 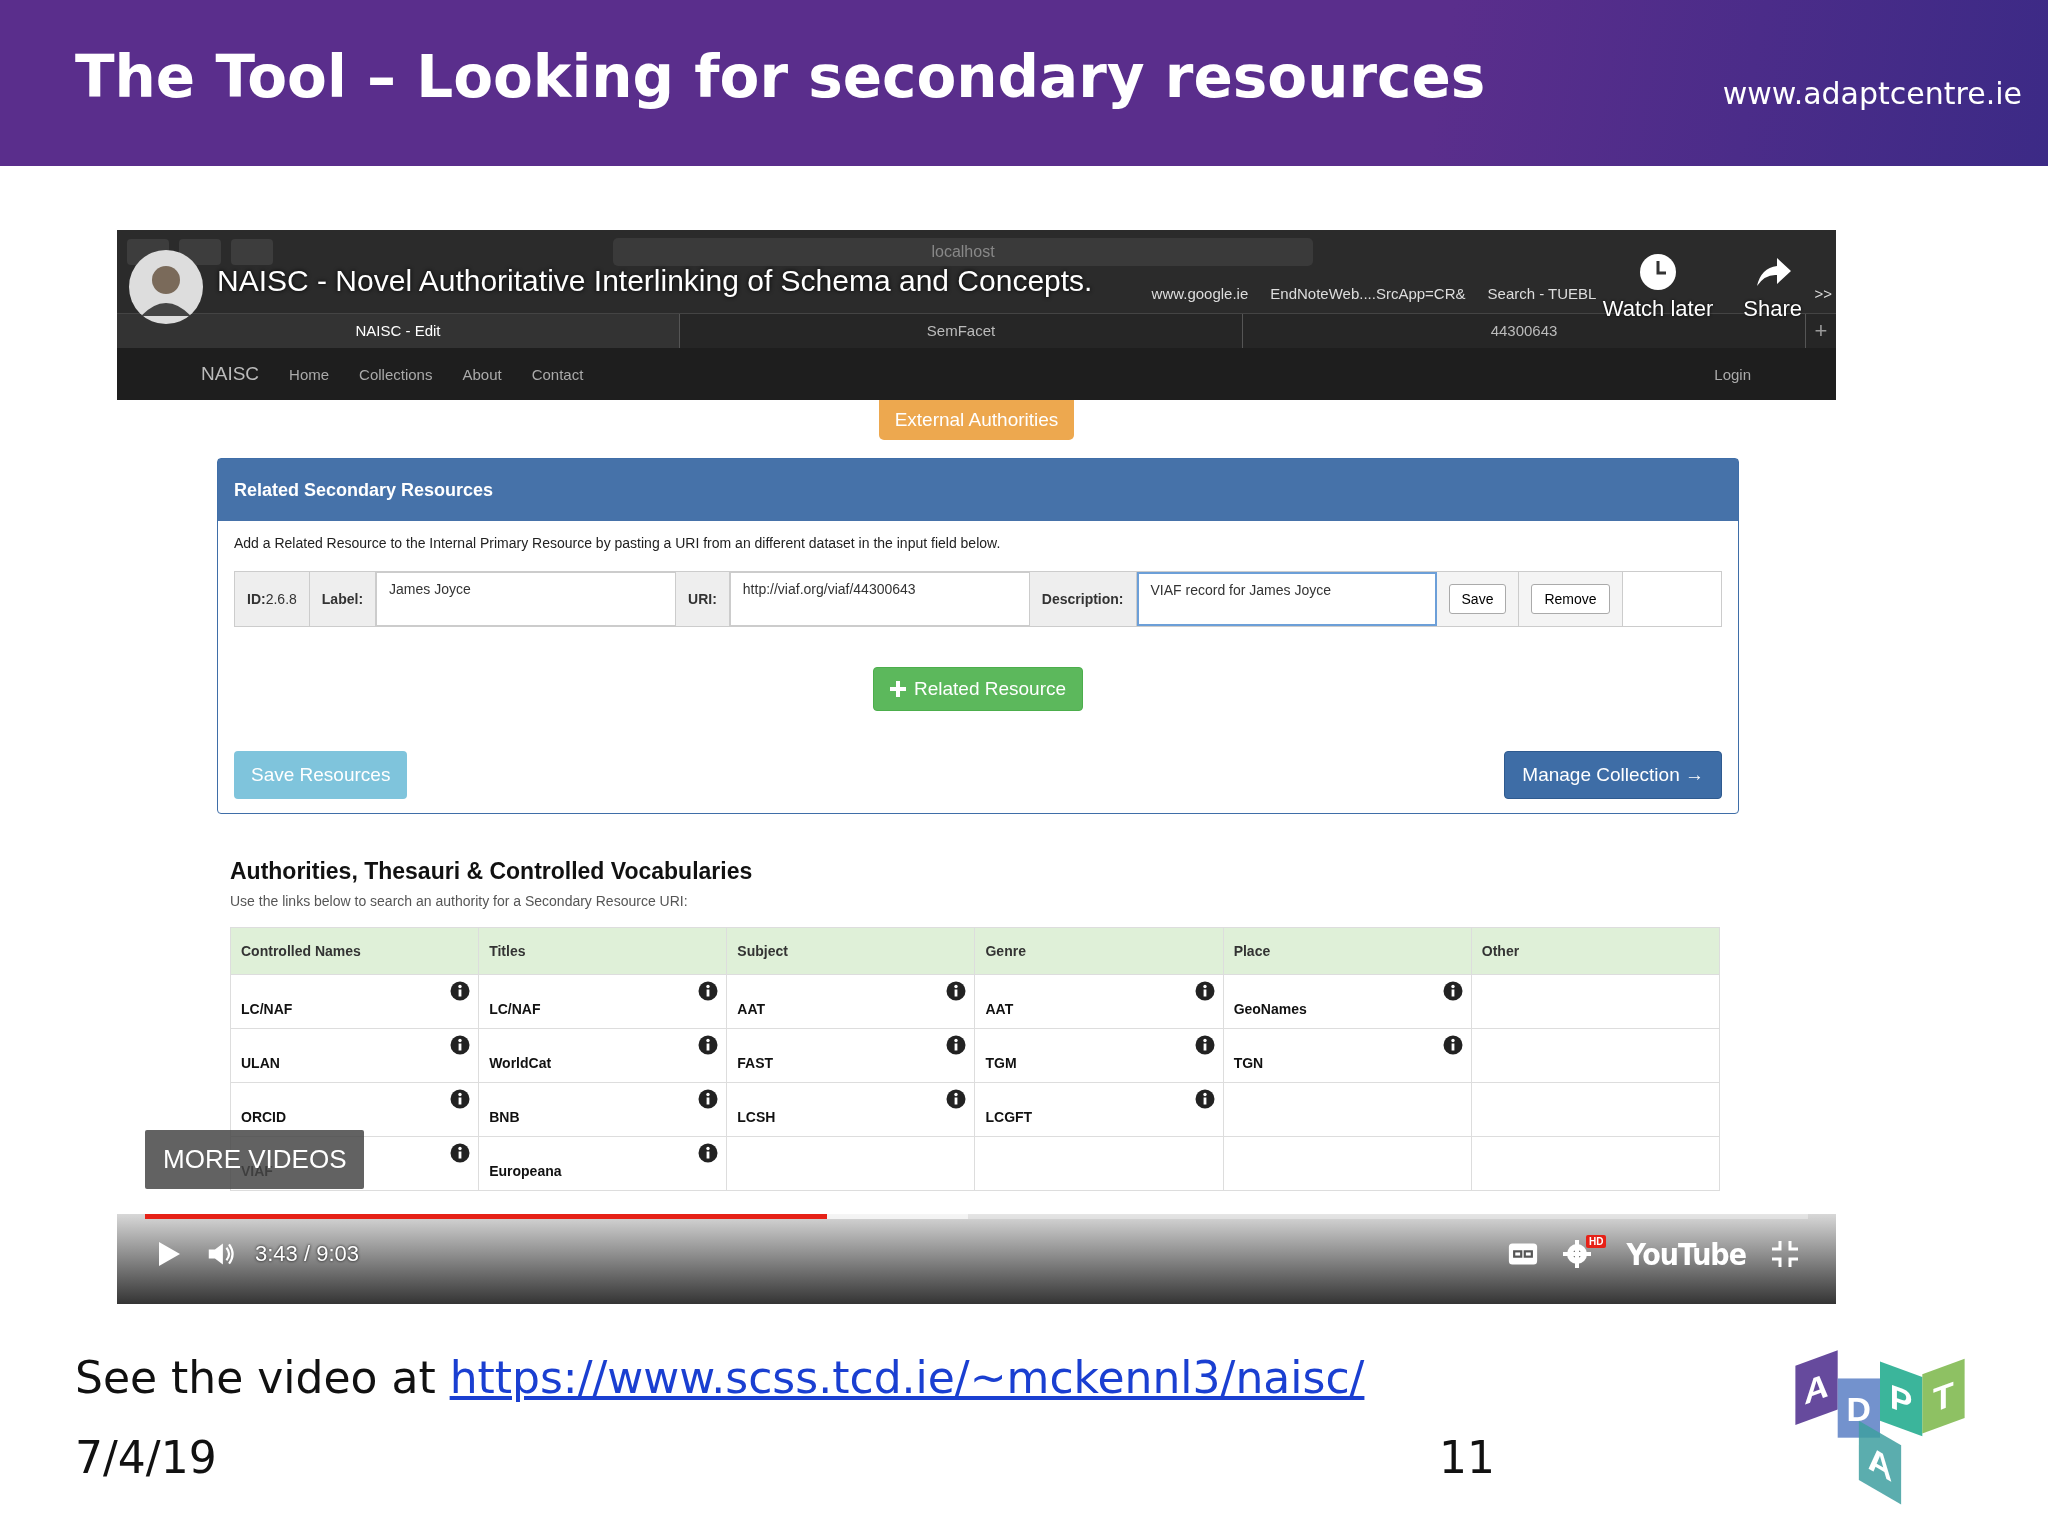 What do you see at coordinates (1270, 1008) in the screenshot?
I see `authority-link: GeoNames` at bounding box center [1270, 1008].